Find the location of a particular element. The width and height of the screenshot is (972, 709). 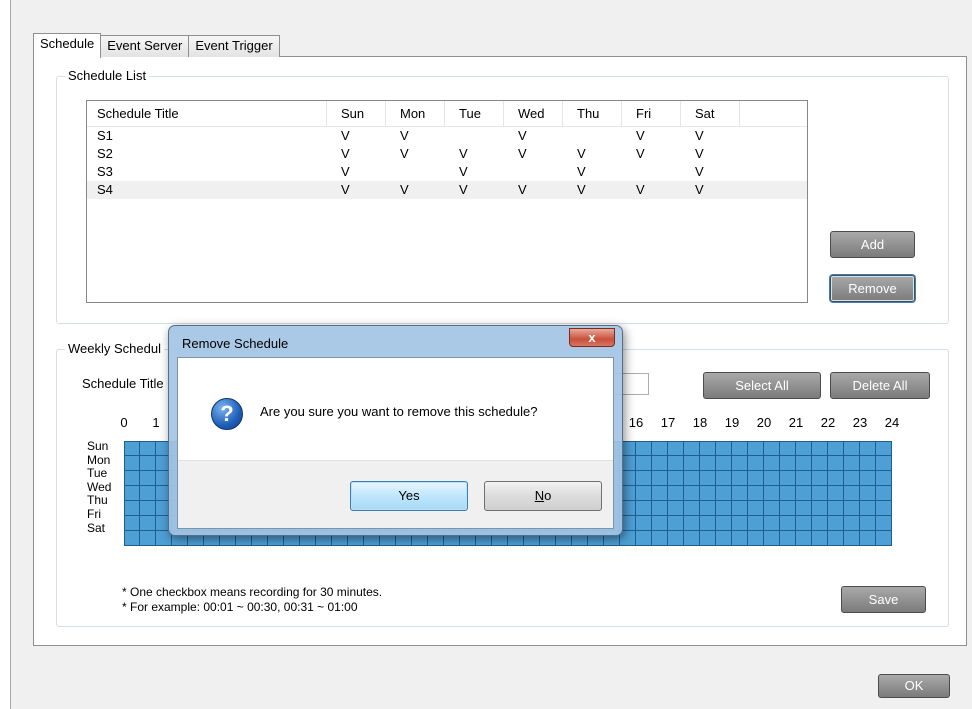

column-header-schedule-title: Schedule Title is located at coordinates (207, 113).